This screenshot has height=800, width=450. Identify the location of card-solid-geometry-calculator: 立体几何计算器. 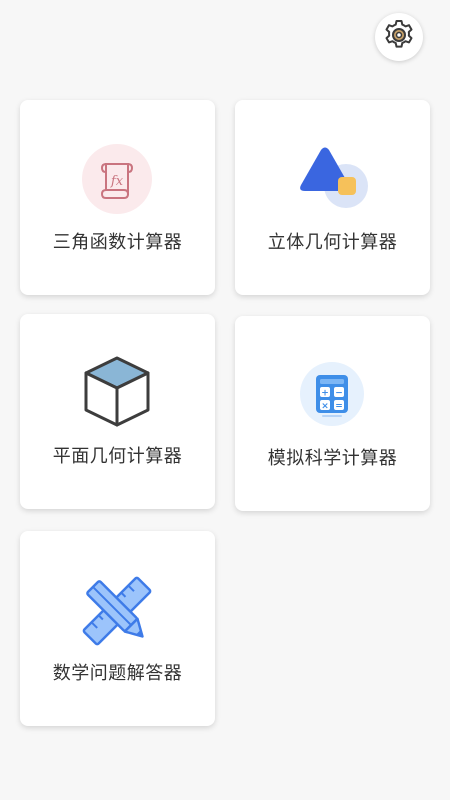
(332, 197).